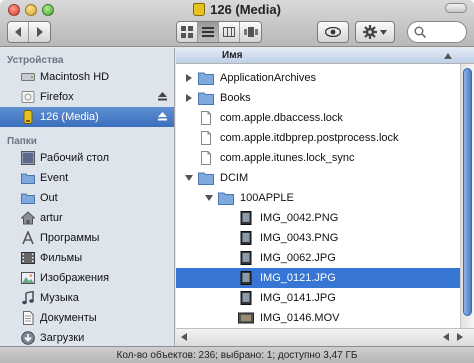  I want to click on file-name: IMG_0121.JPG, so click(298, 278).